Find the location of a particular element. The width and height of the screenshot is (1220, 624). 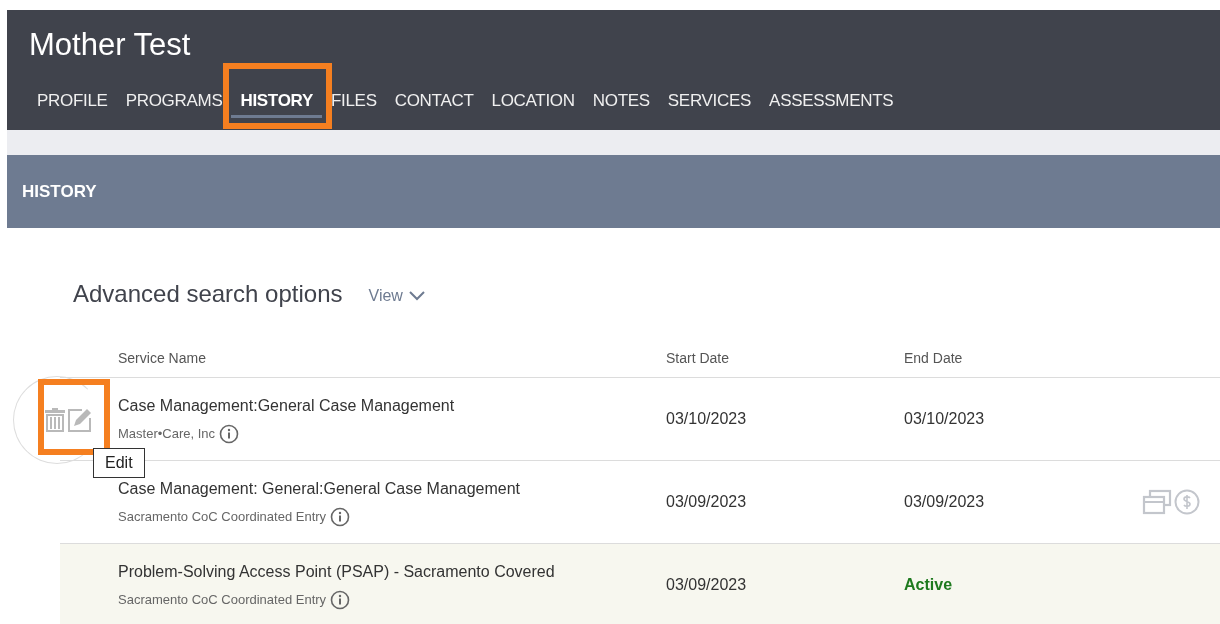

nav-tab: HISTORY is located at coordinates (276, 102).